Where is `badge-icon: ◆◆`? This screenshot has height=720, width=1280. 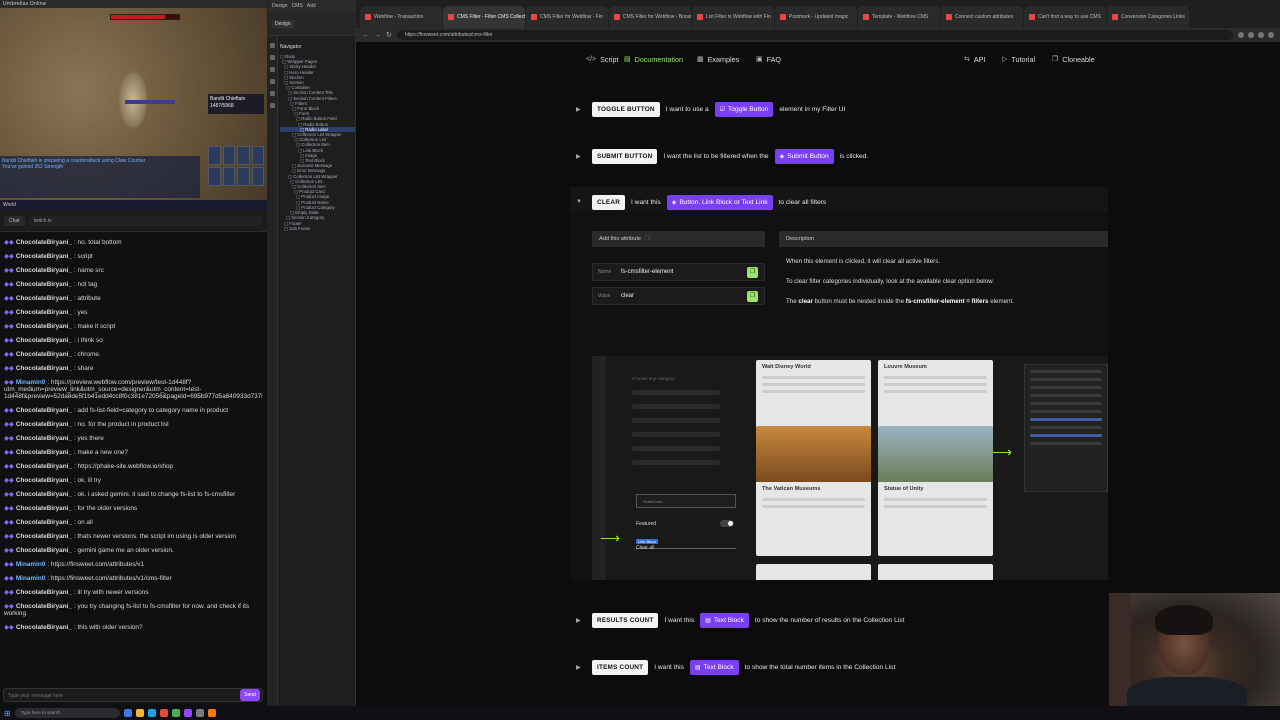
badge-icon: ◆◆ is located at coordinates (9, 592).